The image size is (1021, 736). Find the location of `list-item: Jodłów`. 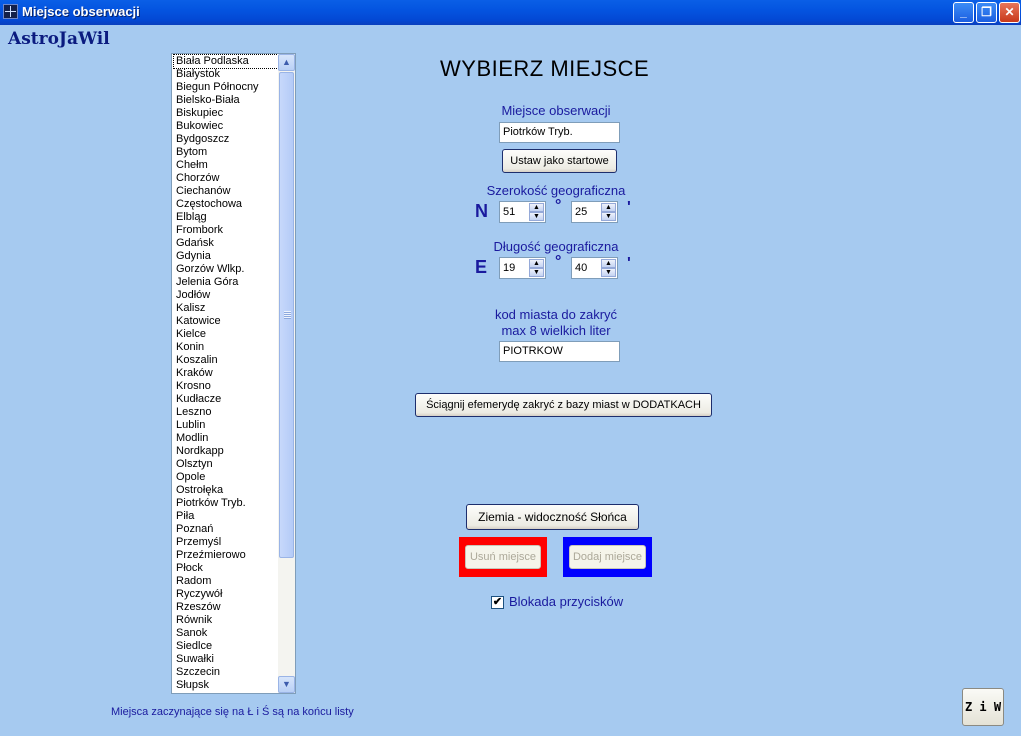

list-item: Jodłów is located at coordinates (226, 295).